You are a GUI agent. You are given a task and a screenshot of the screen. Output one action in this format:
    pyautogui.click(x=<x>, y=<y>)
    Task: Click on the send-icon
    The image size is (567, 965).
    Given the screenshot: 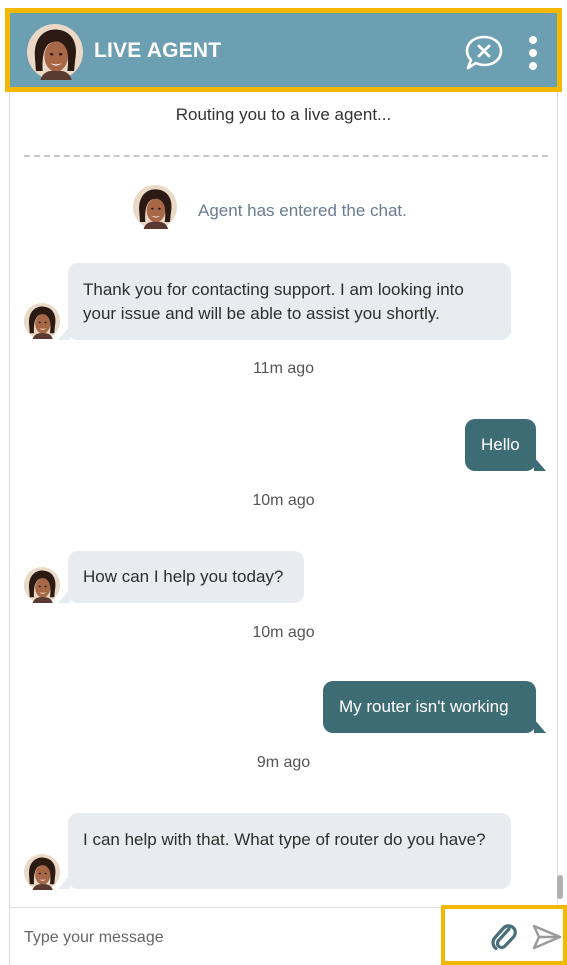 What is the action you would take?
    pyautogui.click(x=547, y=937)
    